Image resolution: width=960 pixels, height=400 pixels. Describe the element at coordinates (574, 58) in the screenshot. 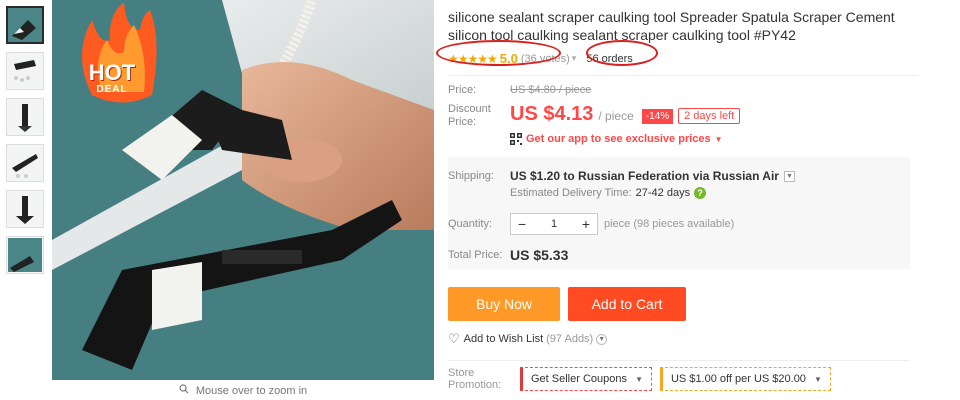

I see `chevron-down-icon: ▾` at that location.